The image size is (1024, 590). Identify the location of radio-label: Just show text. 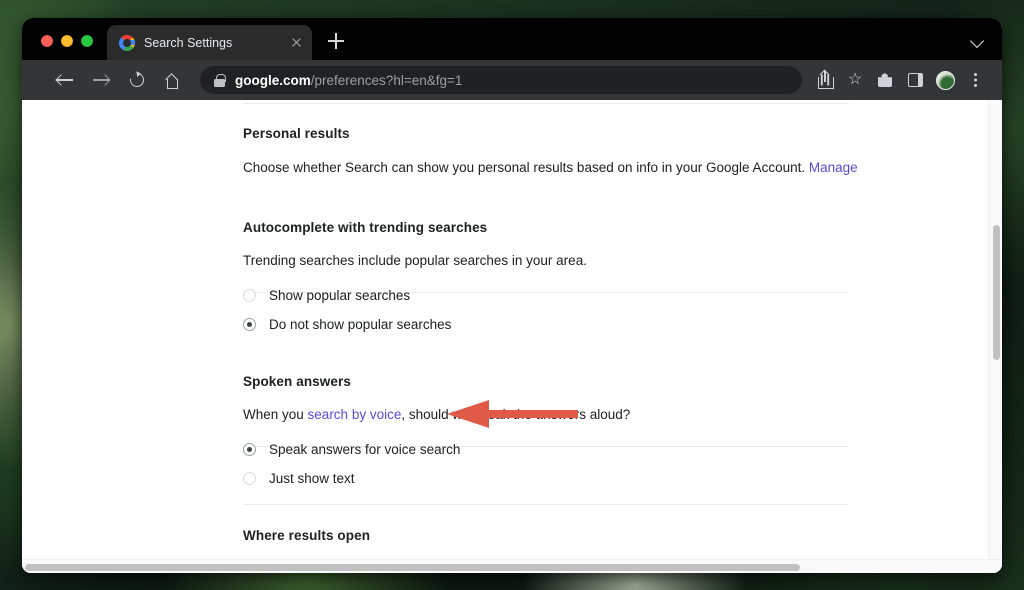
(312, 479).